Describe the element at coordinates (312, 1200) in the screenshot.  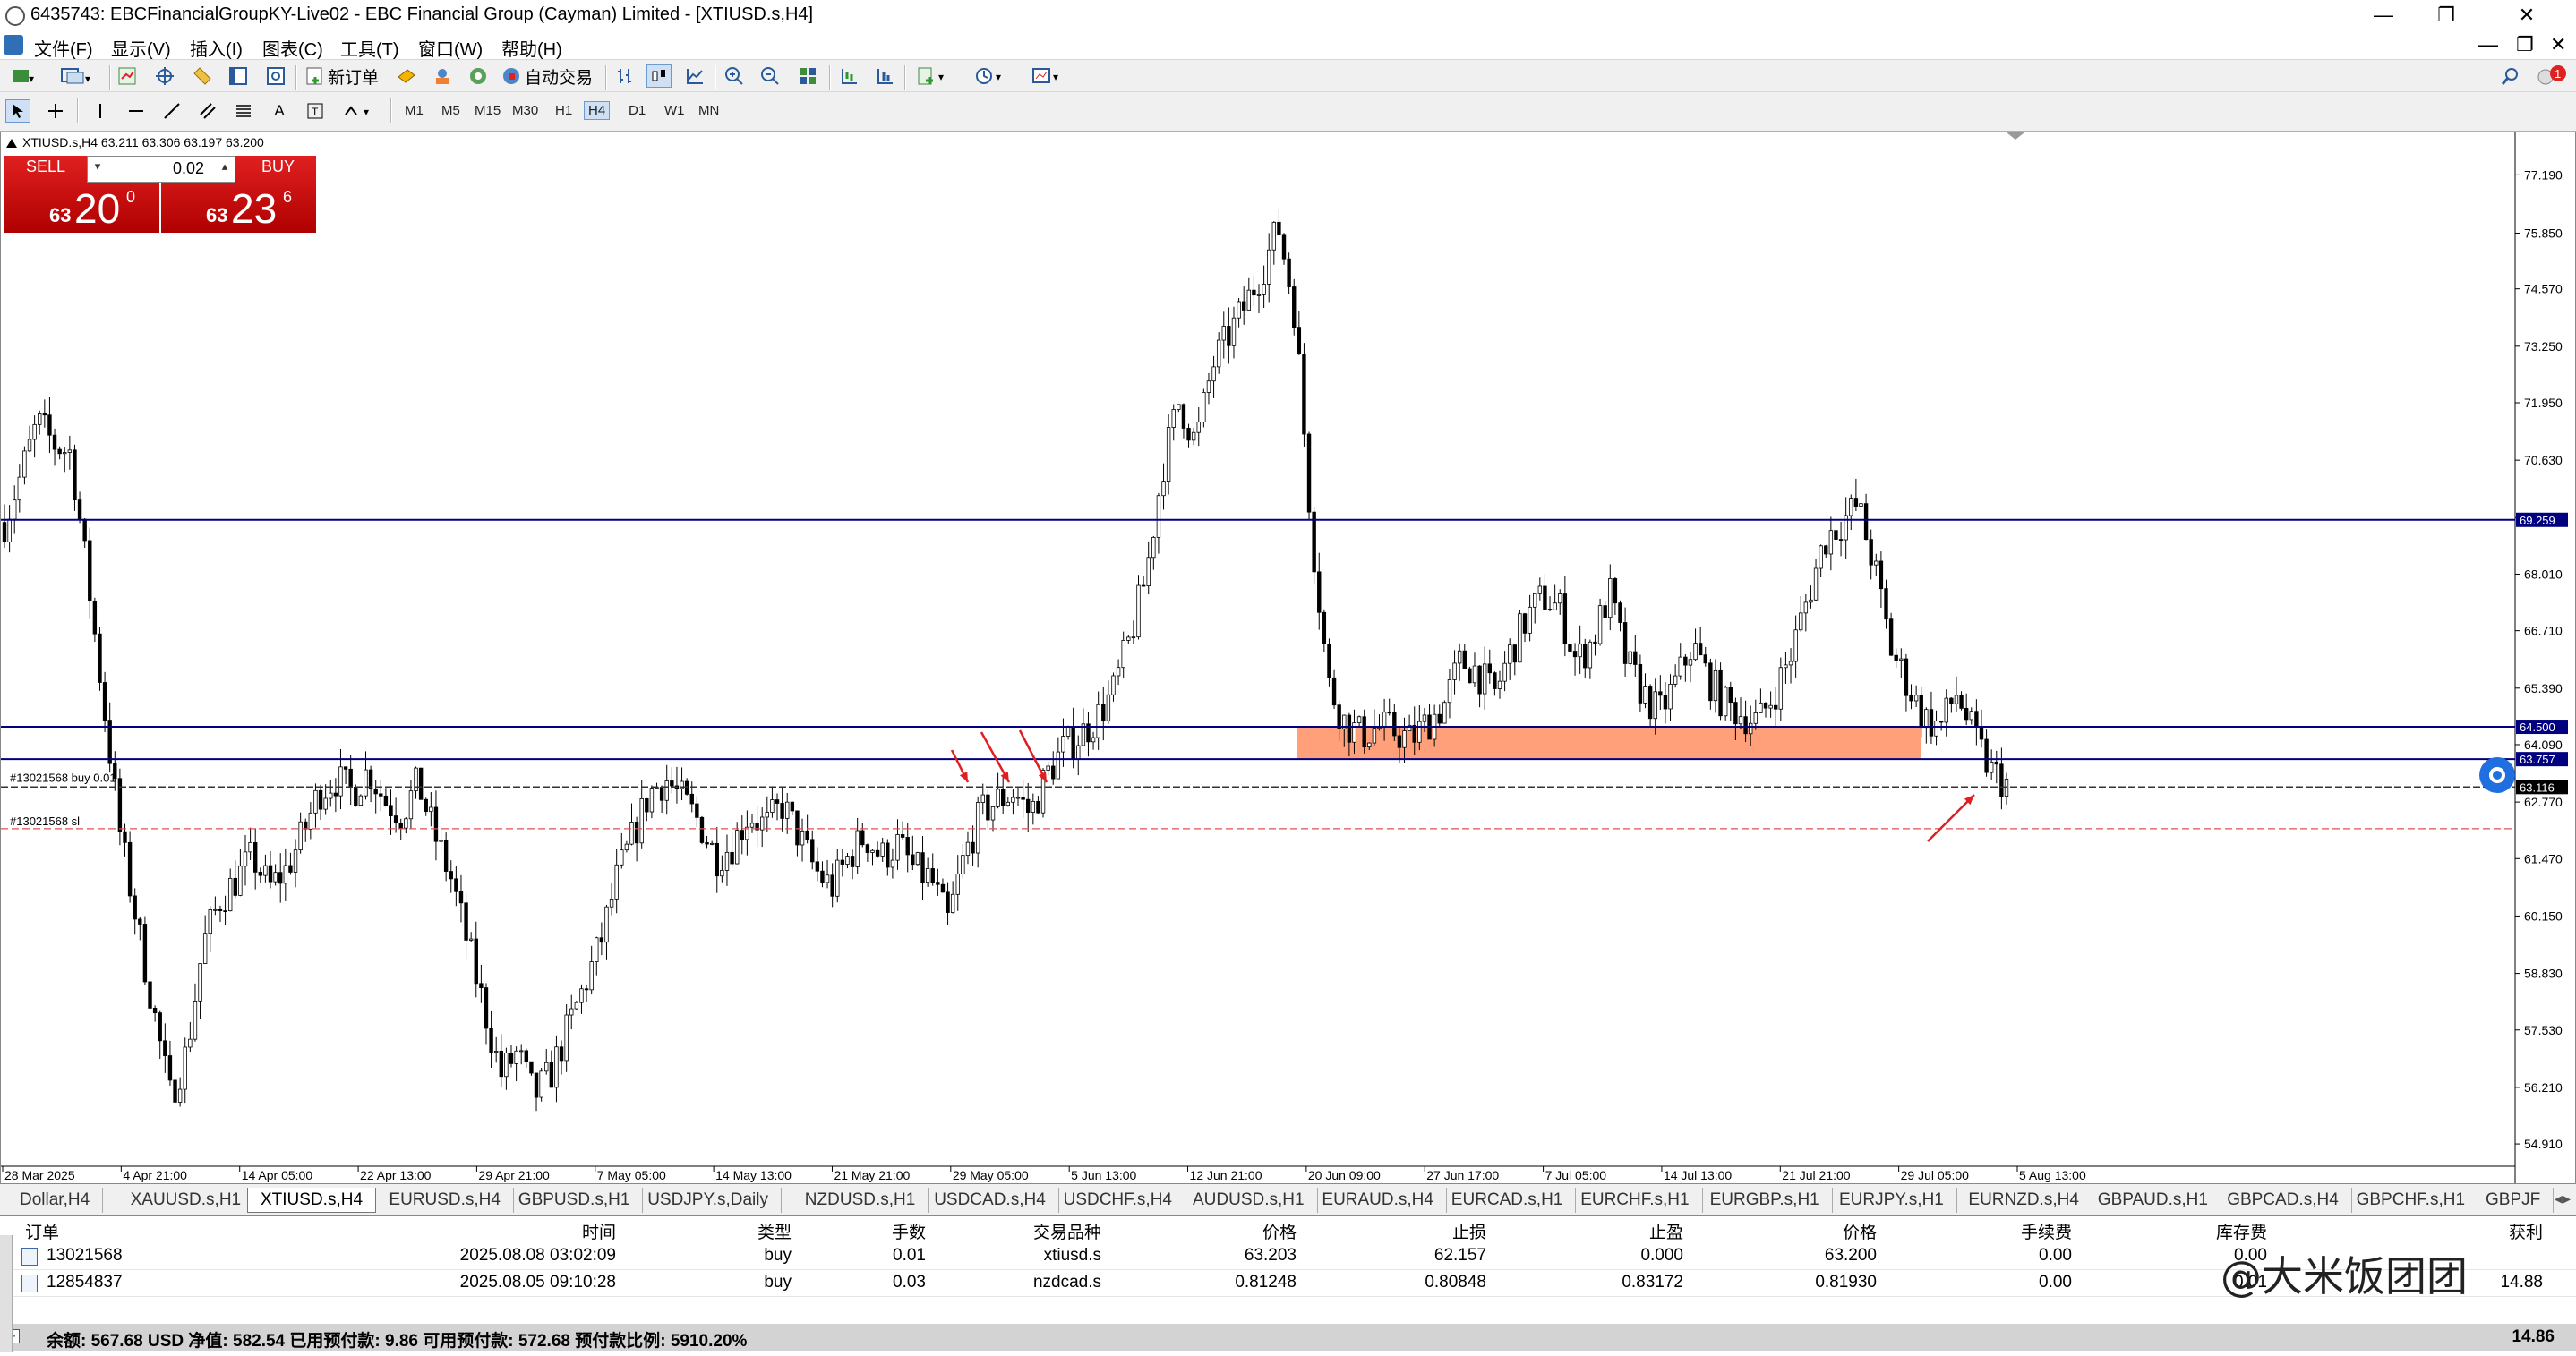
I see `chart-tab: XTIUSD.s,H4` at that location.